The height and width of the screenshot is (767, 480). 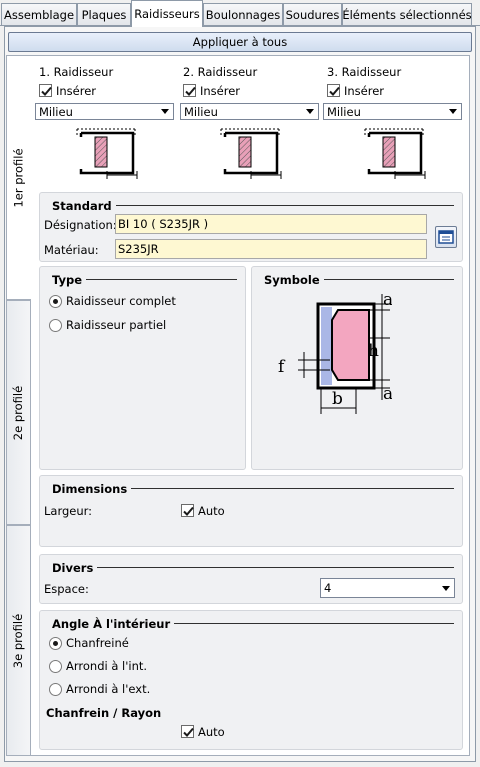 What do you see at coordinates (107, 153) in the screenshot?
I see `stiffener-1-preview-icon` at bounding box center [107, 153].